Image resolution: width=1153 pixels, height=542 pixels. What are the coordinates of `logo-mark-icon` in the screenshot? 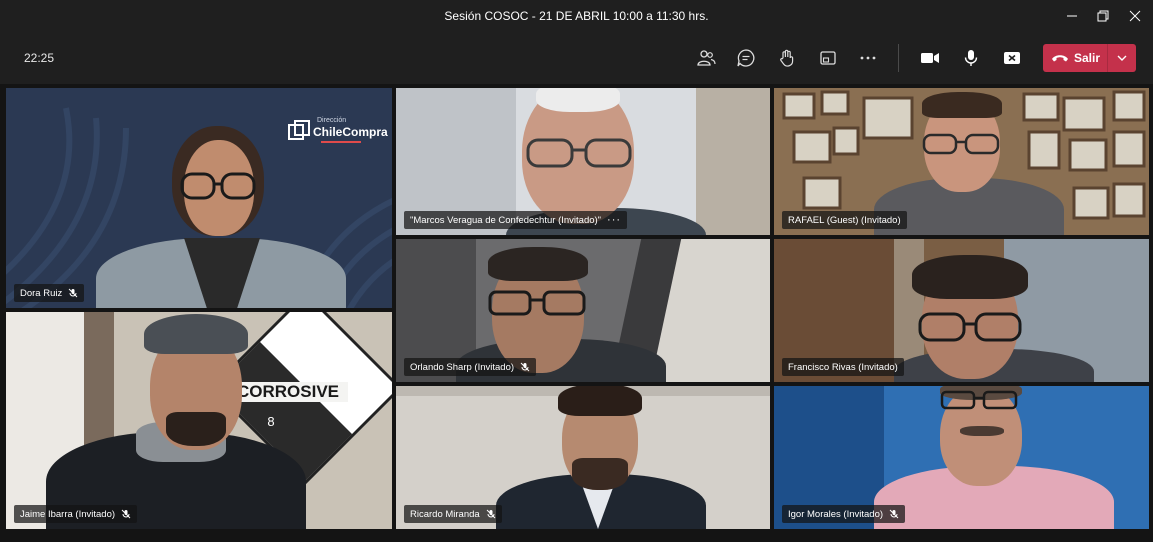 It's located at (299, 130).